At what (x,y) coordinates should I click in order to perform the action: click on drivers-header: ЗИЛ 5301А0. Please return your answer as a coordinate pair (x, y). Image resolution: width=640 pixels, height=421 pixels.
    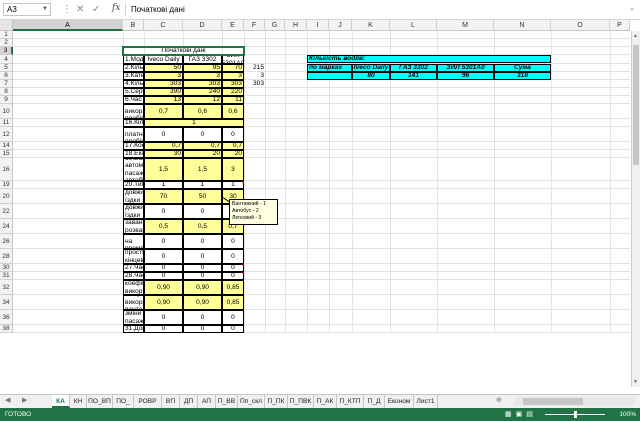
    Looking at the image, I should click on (465, 68).